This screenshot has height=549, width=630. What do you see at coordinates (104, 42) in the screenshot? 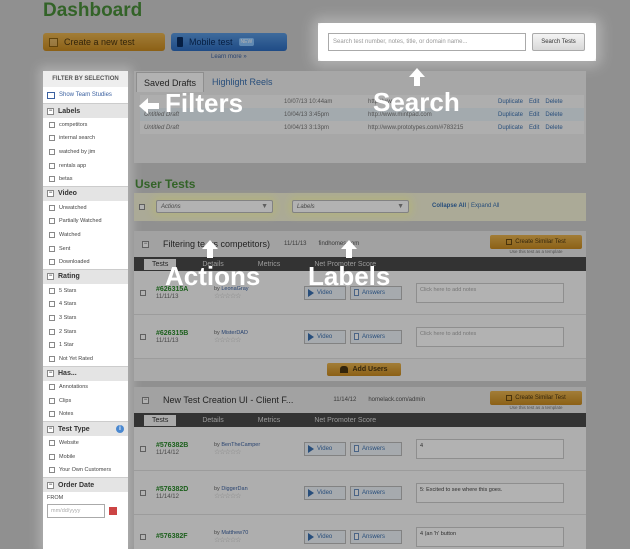
I see `create-test-button: Create a new test` at bounding box center [104, 42].